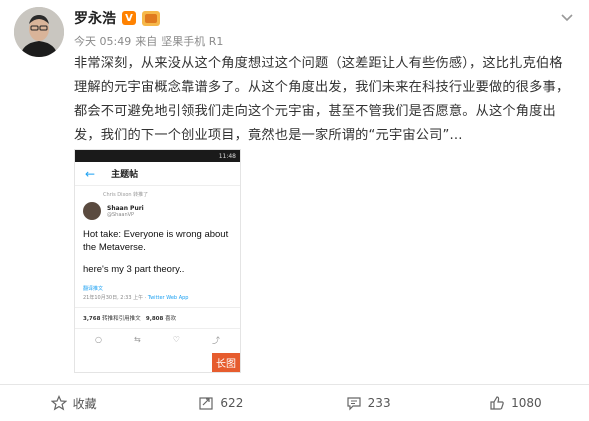 The width and height of the screenshot is (589, 421). Describe the element at coordinates (215, 340) in the screenshot. I see `share-icon: ⤴` at that location.